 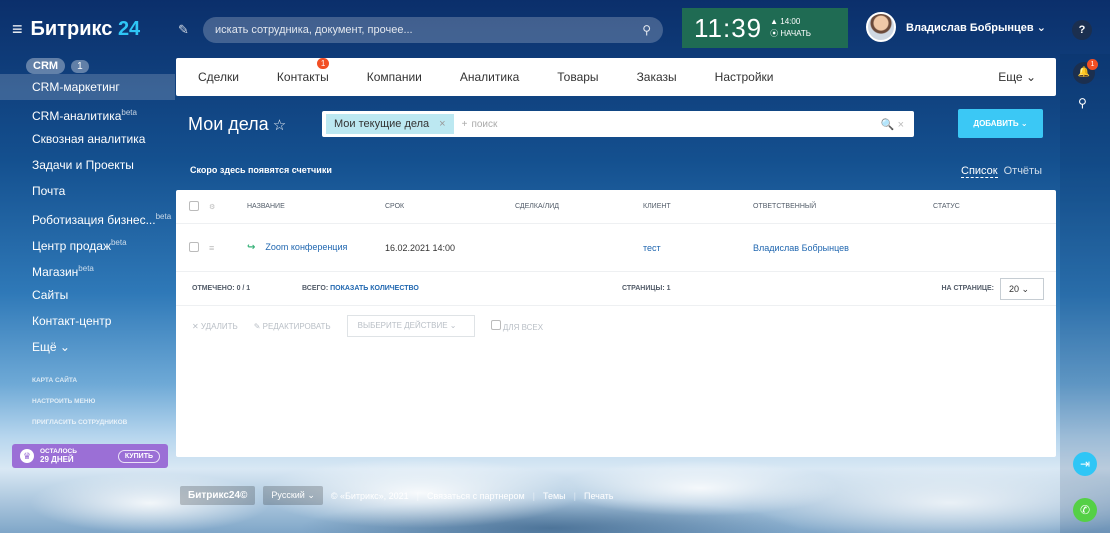 What do you see at coordinates (87, 165) in the screenshot?
I see `sidebar-item: Задачи и Проекты` at bounding box center [87, 165].